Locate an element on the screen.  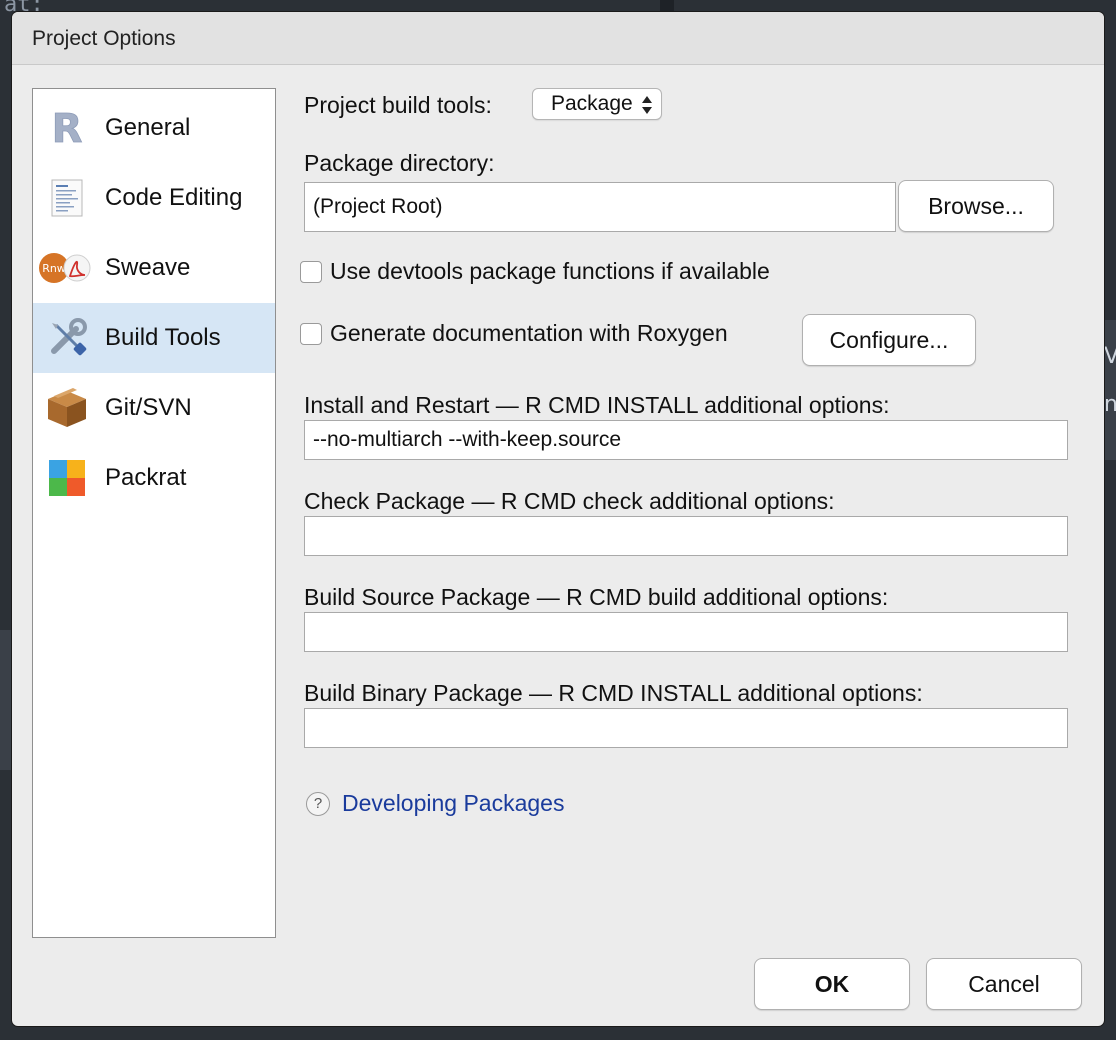
project-build-tools-value: Package is located at coordinates (592, 103).